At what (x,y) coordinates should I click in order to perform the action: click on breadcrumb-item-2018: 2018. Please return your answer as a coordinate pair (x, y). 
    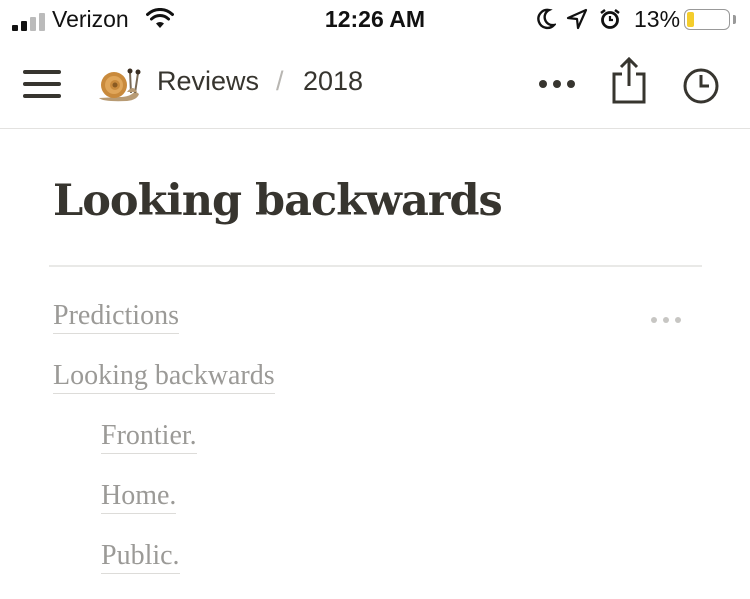
    Looking at the image, I should click on (333, 81).